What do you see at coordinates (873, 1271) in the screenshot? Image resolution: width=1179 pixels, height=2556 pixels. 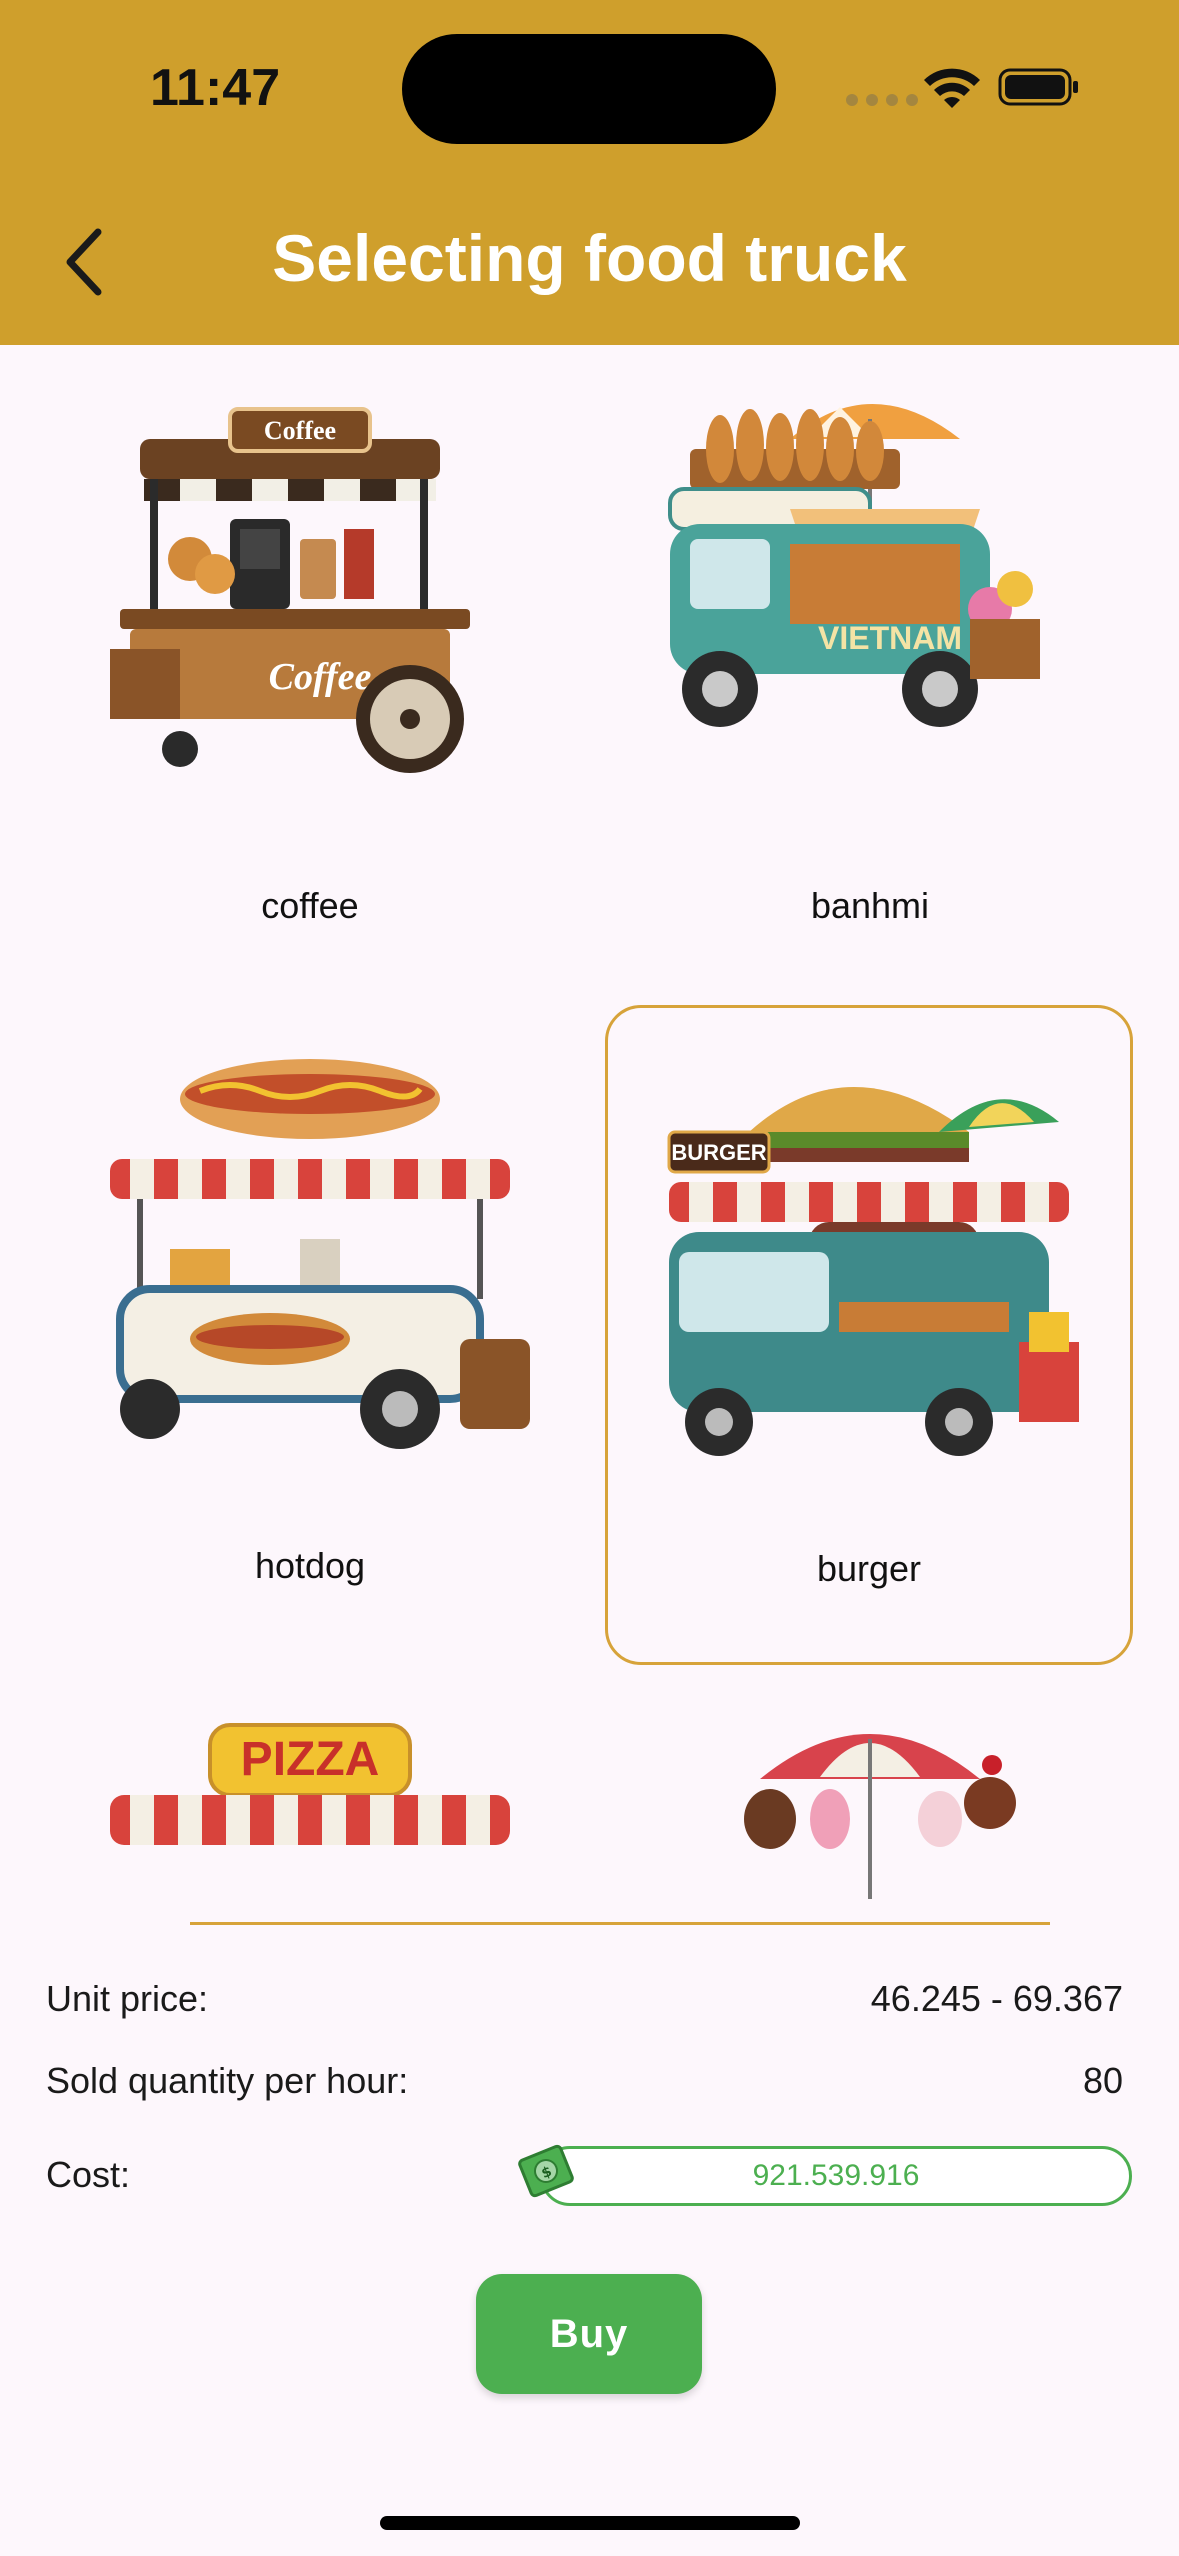 I see `burger-truck-image: BURGER` at bounding box center [873, 1271].